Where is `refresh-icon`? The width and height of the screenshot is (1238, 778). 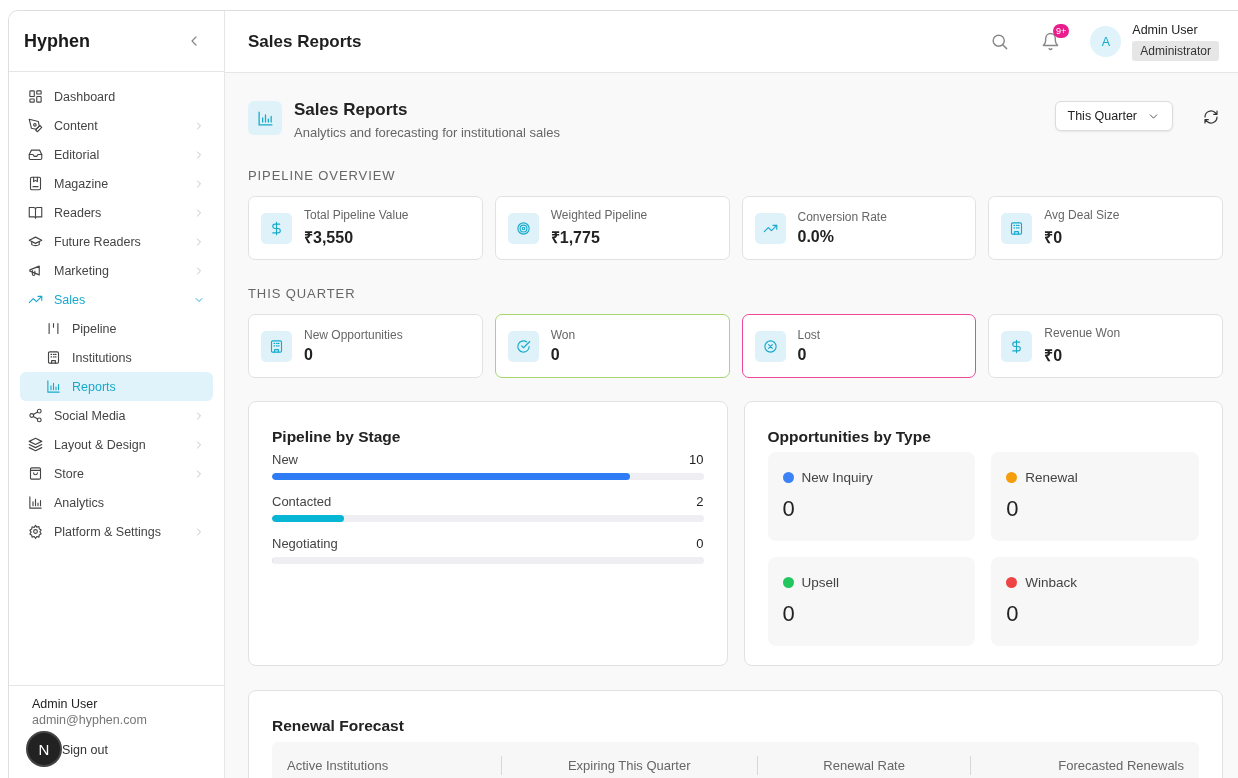 refresh-icon is located at coordinates (1211, 117).